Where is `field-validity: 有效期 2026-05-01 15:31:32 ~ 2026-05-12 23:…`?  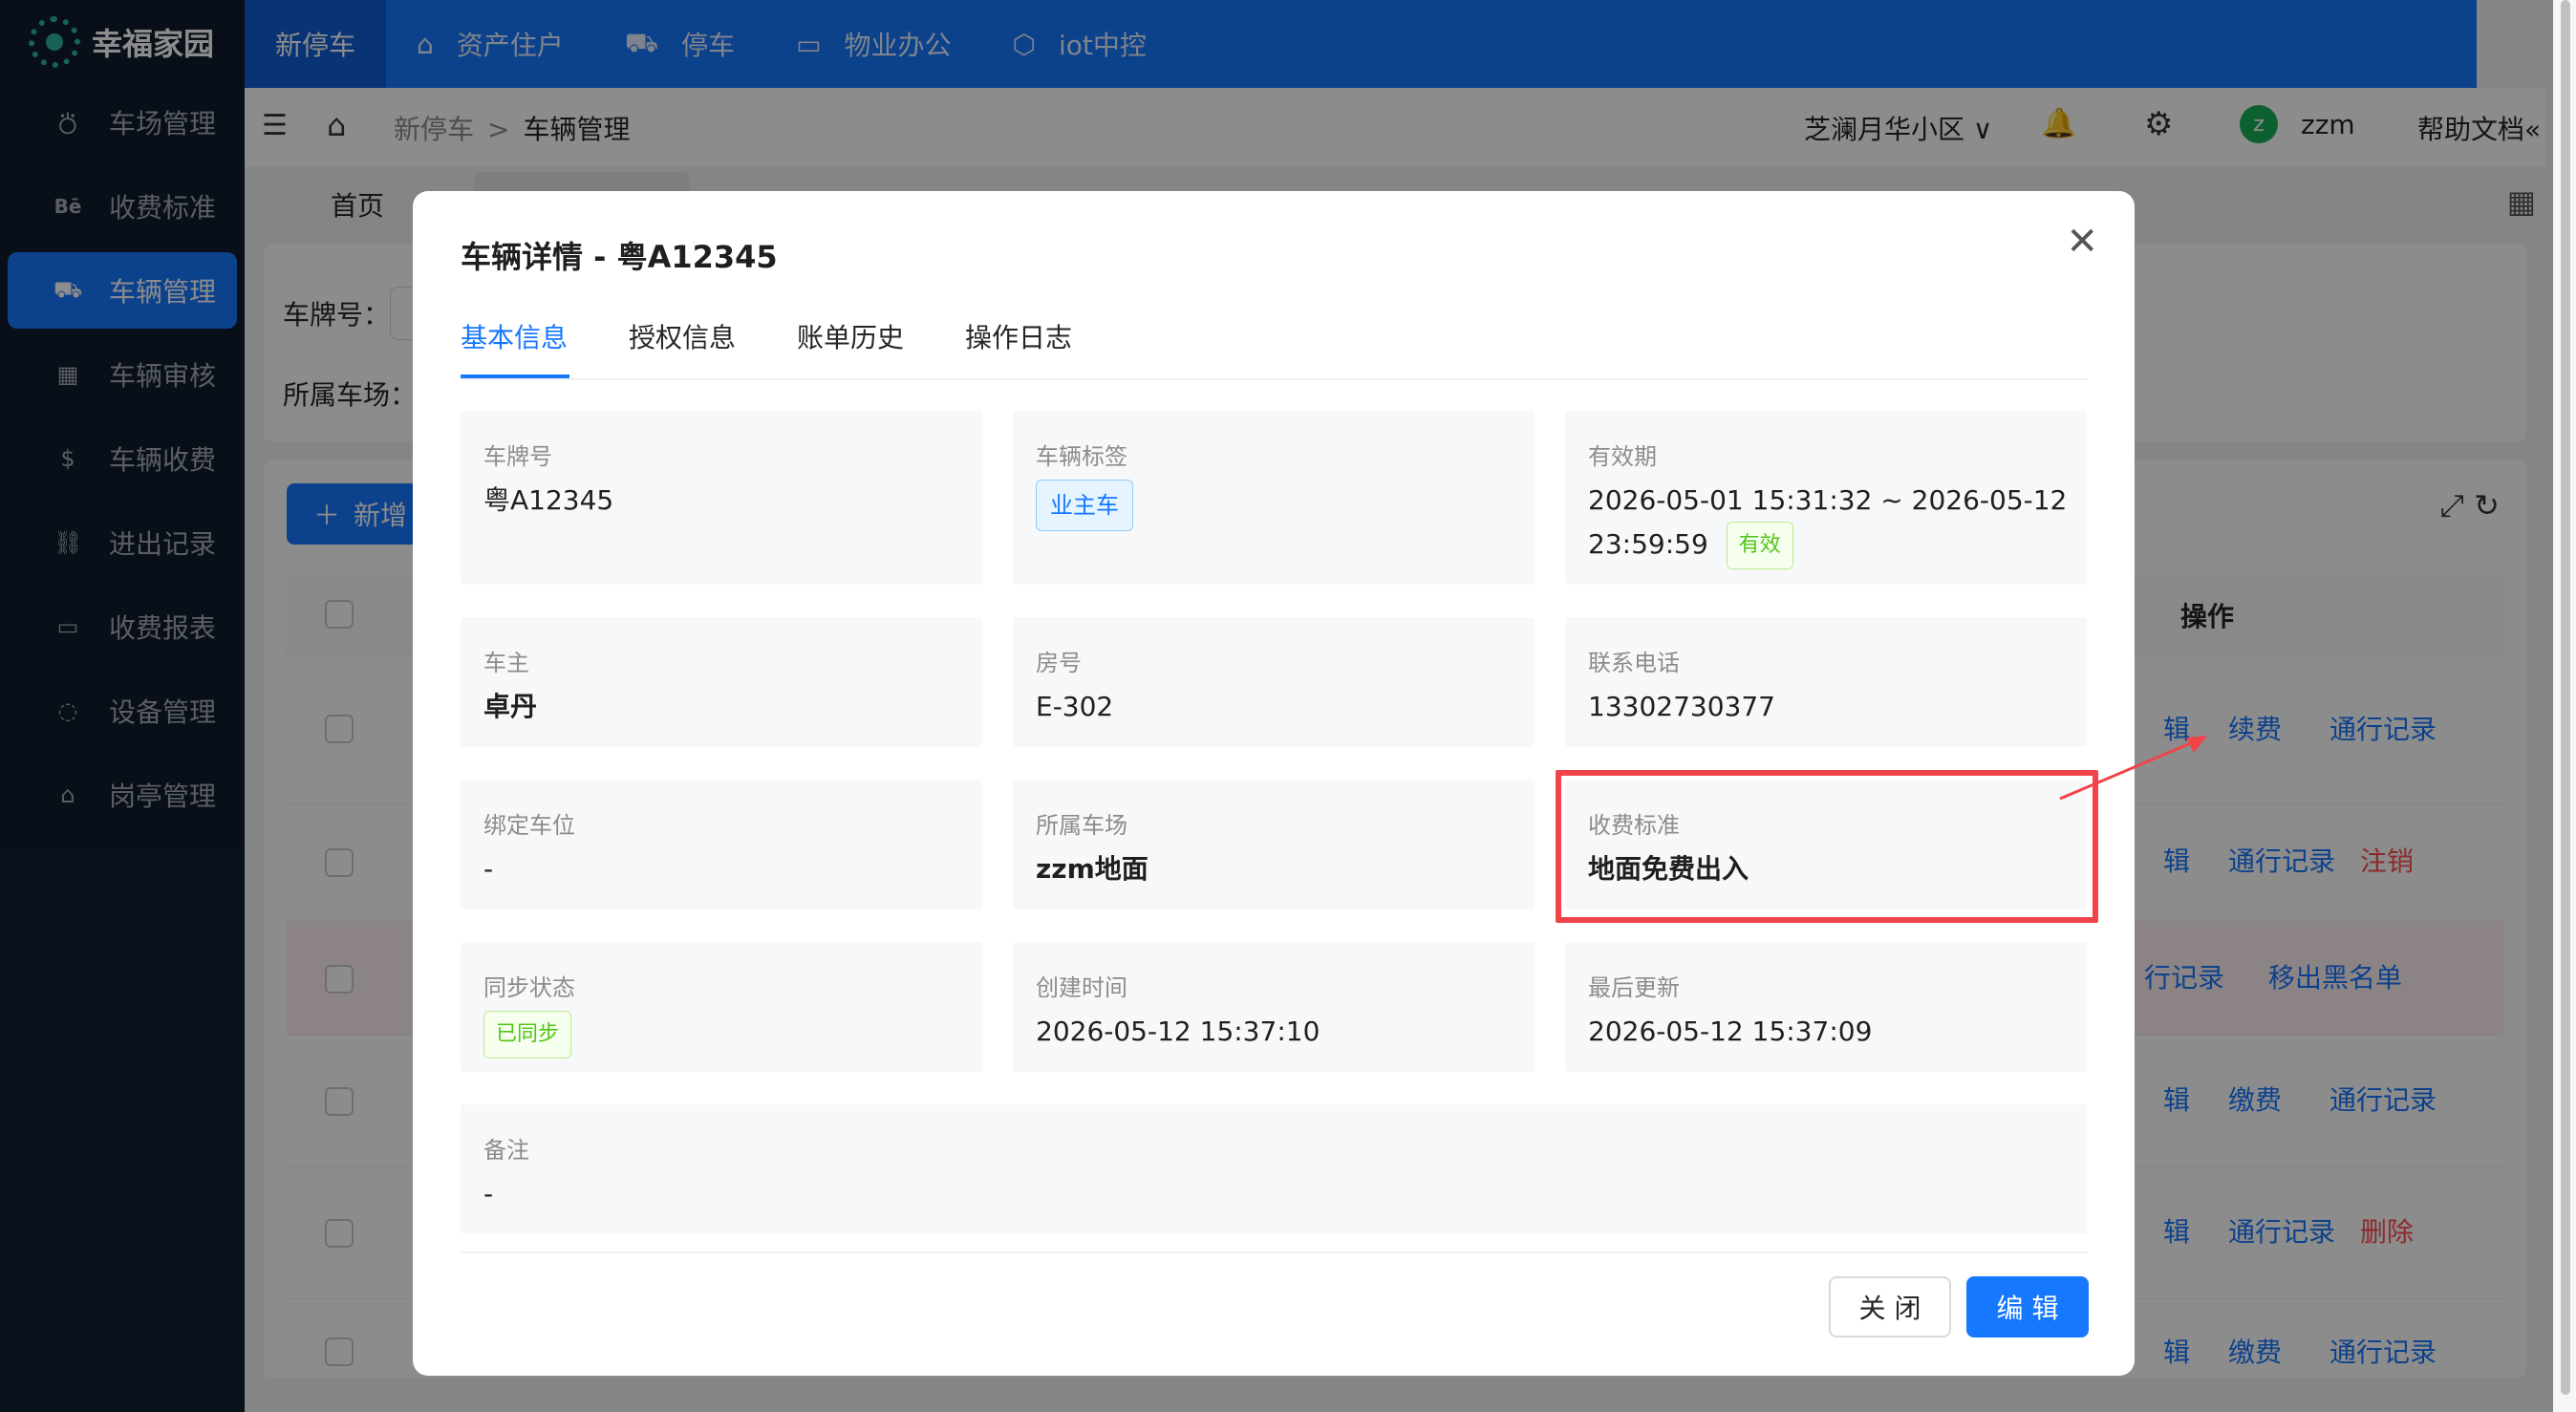 field-validity: 有效期 2026-05-01 15:31:32 ~ 2026-05-12 23:… is located at coordinates (1826, 498).